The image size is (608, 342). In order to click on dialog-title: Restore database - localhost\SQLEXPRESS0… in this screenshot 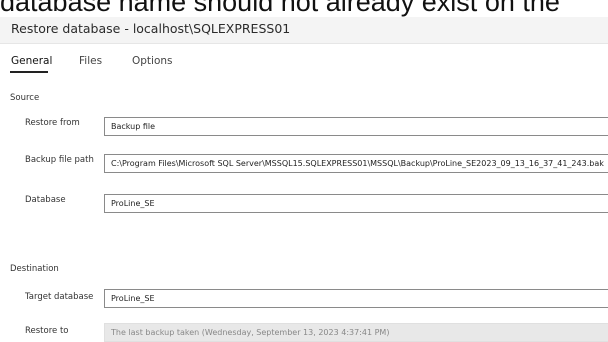, I will do `click(151, 28)`.